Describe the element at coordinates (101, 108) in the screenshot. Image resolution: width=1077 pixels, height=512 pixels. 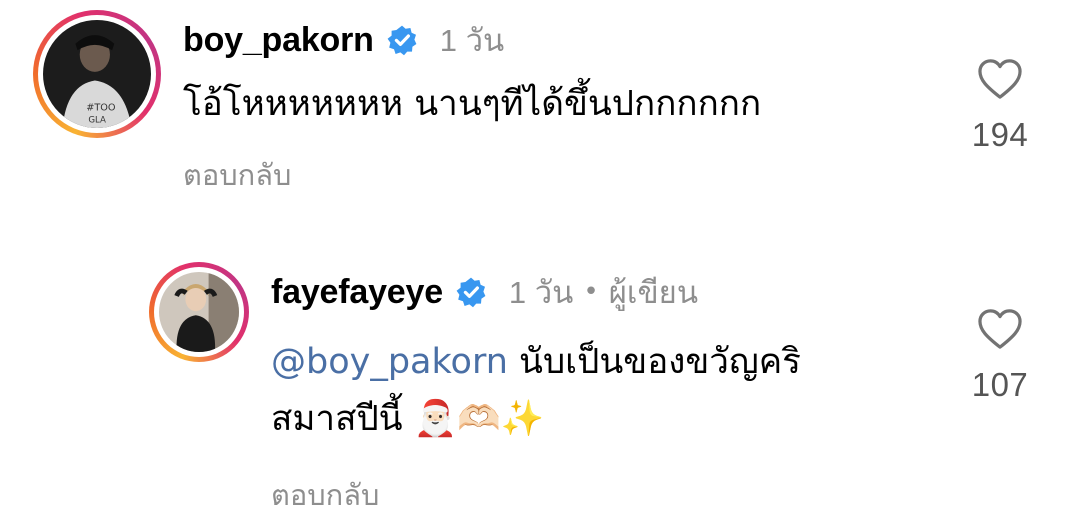
I see `svg-text: #TOO` at that location.